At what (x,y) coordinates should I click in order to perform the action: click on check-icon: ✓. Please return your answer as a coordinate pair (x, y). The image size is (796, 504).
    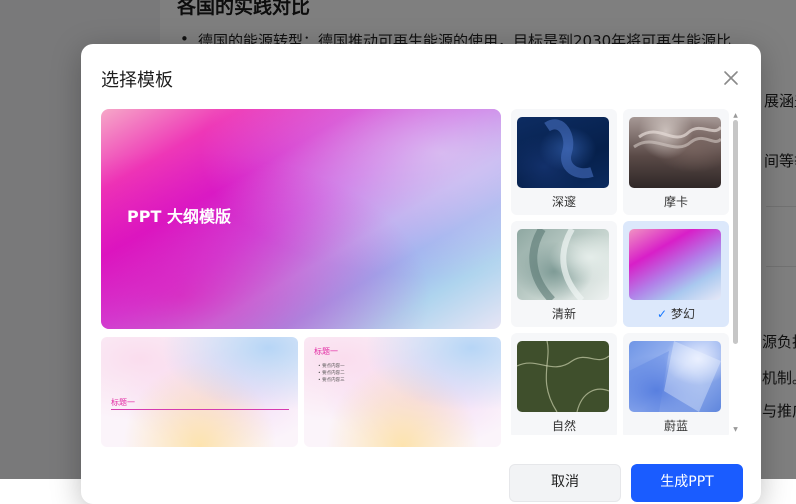
    Looking at the image, I should click on (662, 314).